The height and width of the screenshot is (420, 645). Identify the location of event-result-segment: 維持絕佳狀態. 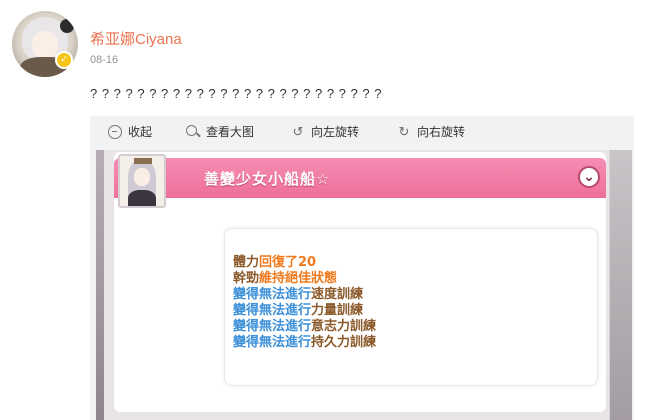
(298, 278).